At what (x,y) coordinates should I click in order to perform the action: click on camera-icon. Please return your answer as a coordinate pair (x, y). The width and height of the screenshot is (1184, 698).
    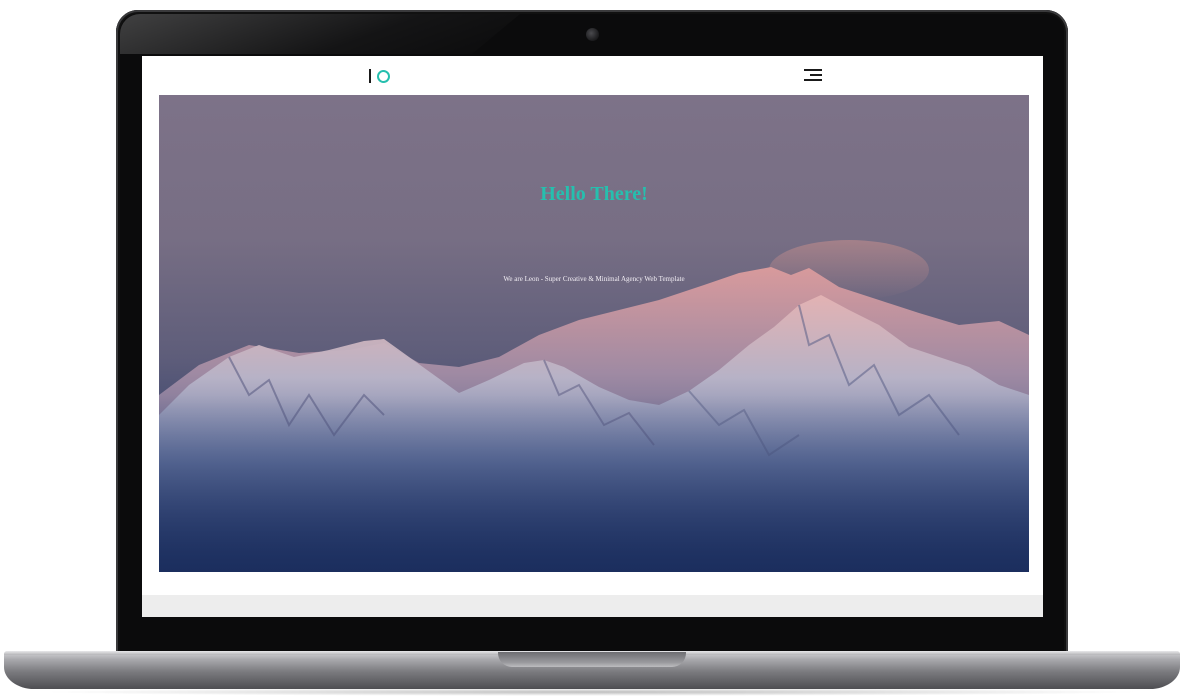
    Looking at the image, I should click on (592, 34).